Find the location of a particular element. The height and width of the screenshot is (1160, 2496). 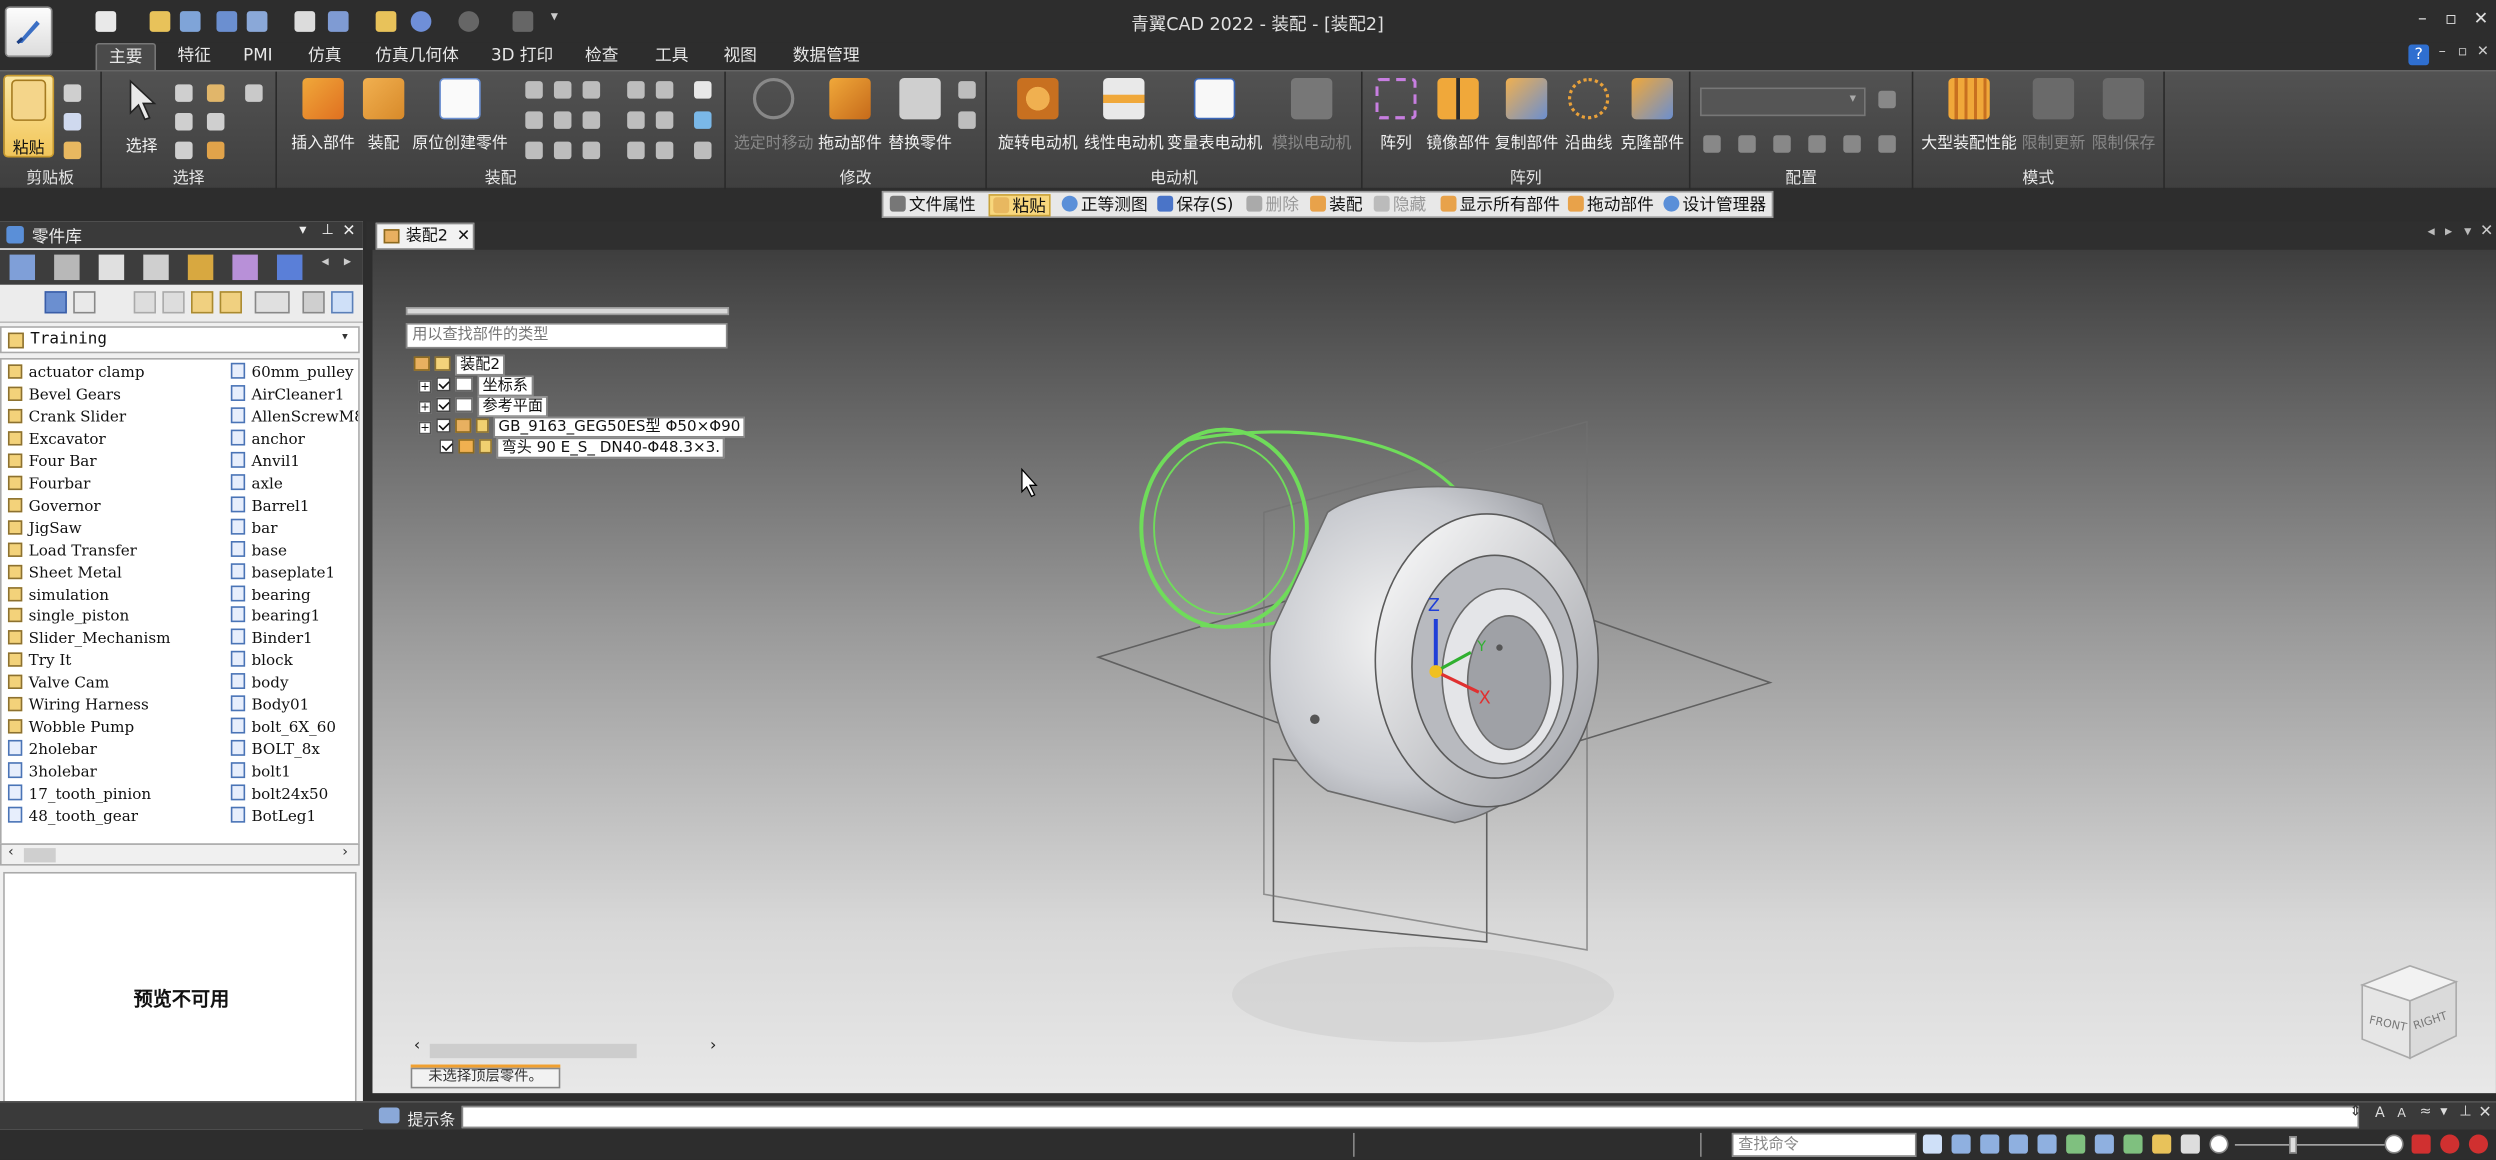

library-item-right: Body01 is located at coordinates (269, 706).